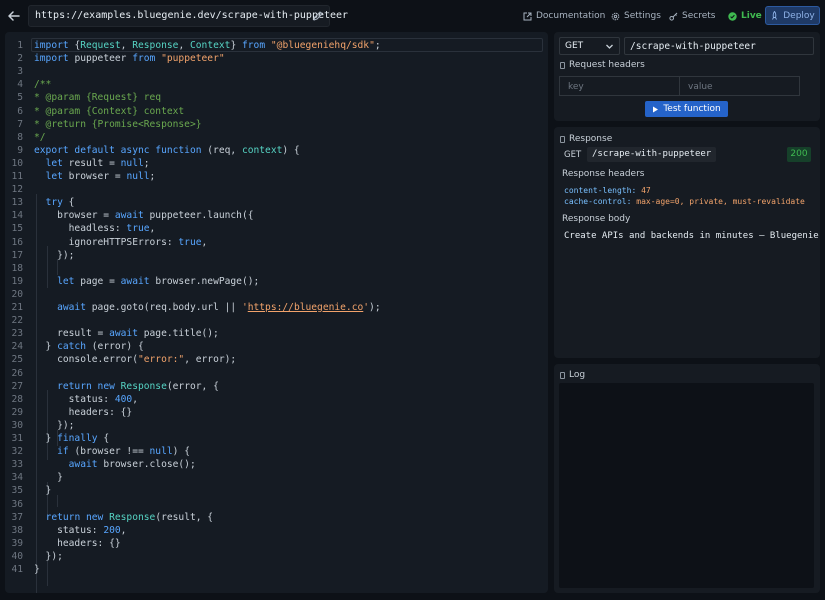 This screenshot has height=600, width=825. Describe the element at coordinates (276, 451) in the screenshot. I see `code-line: 32 if (browser !== null) {` at that location.